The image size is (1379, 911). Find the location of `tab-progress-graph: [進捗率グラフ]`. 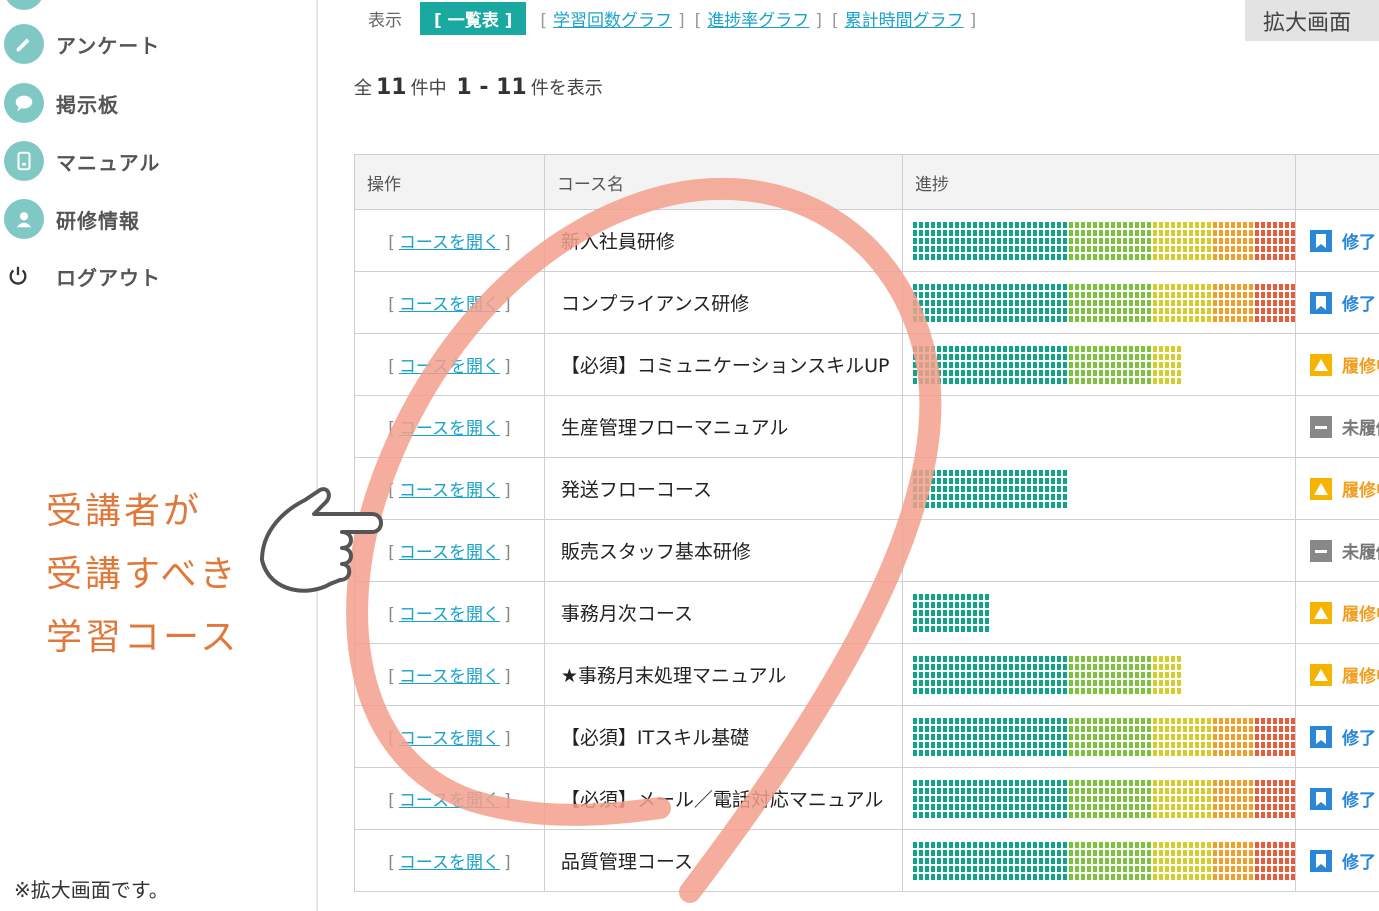

tab-progress-graph: [進捗率グラフ] is located at coordinates (758, 18).